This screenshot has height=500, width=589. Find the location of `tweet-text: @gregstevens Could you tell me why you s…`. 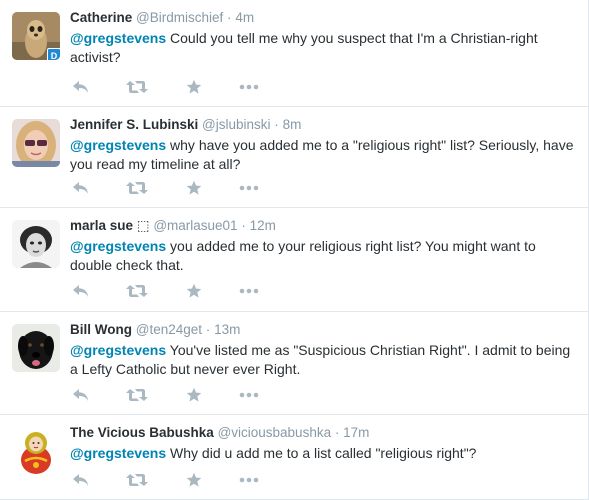

tweet-text: @gregstevens Could you tell me why you s… is located at coordinates (323, 48).